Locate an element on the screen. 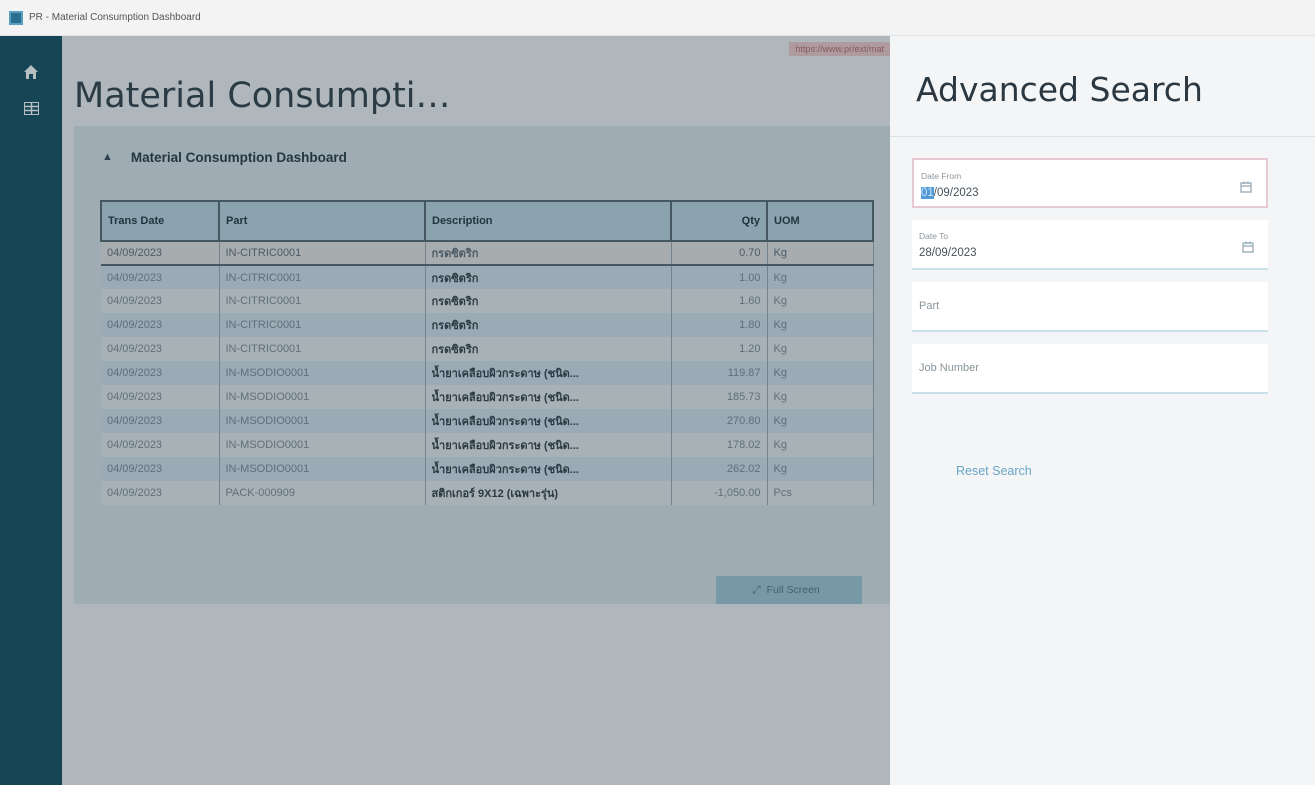 The image size is (1315, 785). cell-uom: Pcs is located at coordinates (820, 493).